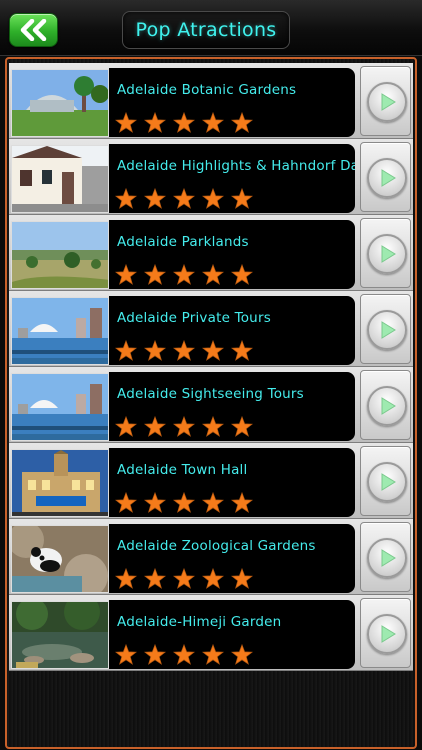 The width and height of the screenshot is (422, 750). What do you see at coordinates (210, 394) in the screenshot?
I see `attraction-name: Adelaide Sightseeing Tours` at bounding box center [210, 394].